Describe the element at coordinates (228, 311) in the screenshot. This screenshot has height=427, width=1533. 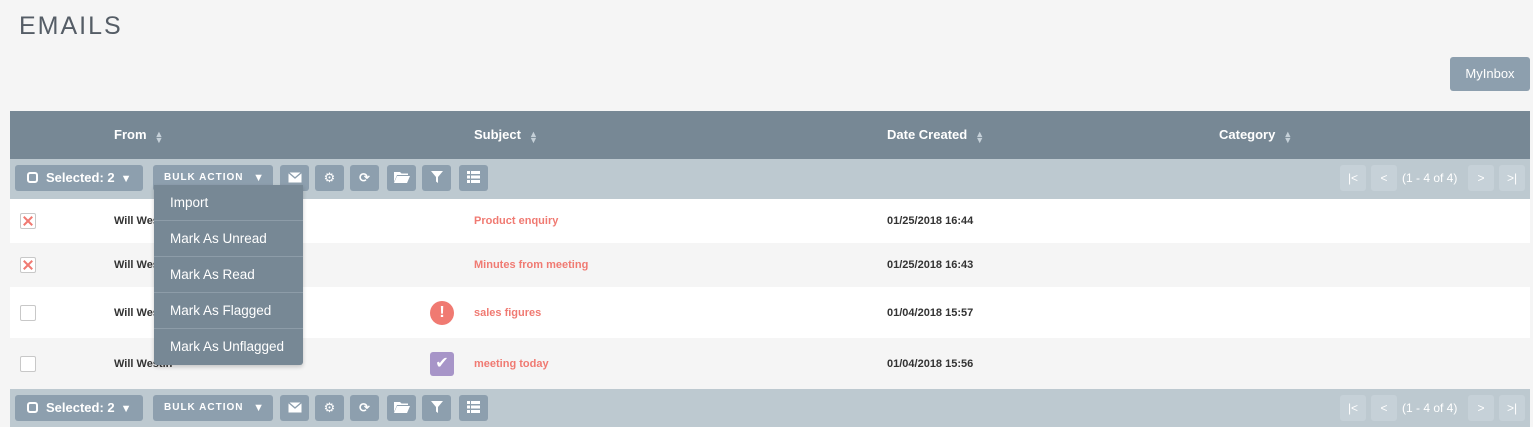
I see `menu-item-mark-as-flagged: Mark As Flagged` at that location.